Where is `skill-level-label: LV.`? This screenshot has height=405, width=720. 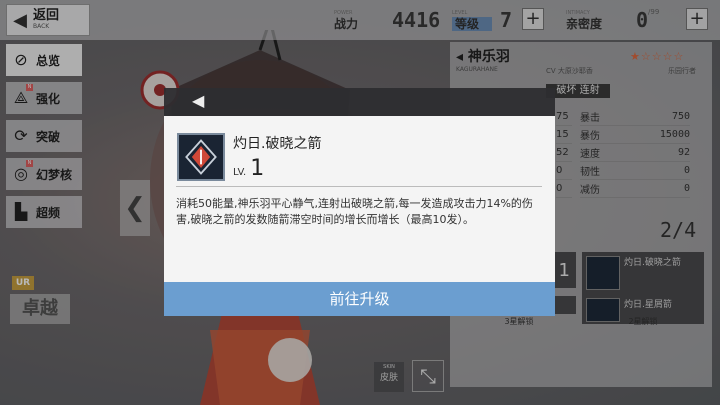
skill-level-label: LV. is located at coordinates (240, 172).